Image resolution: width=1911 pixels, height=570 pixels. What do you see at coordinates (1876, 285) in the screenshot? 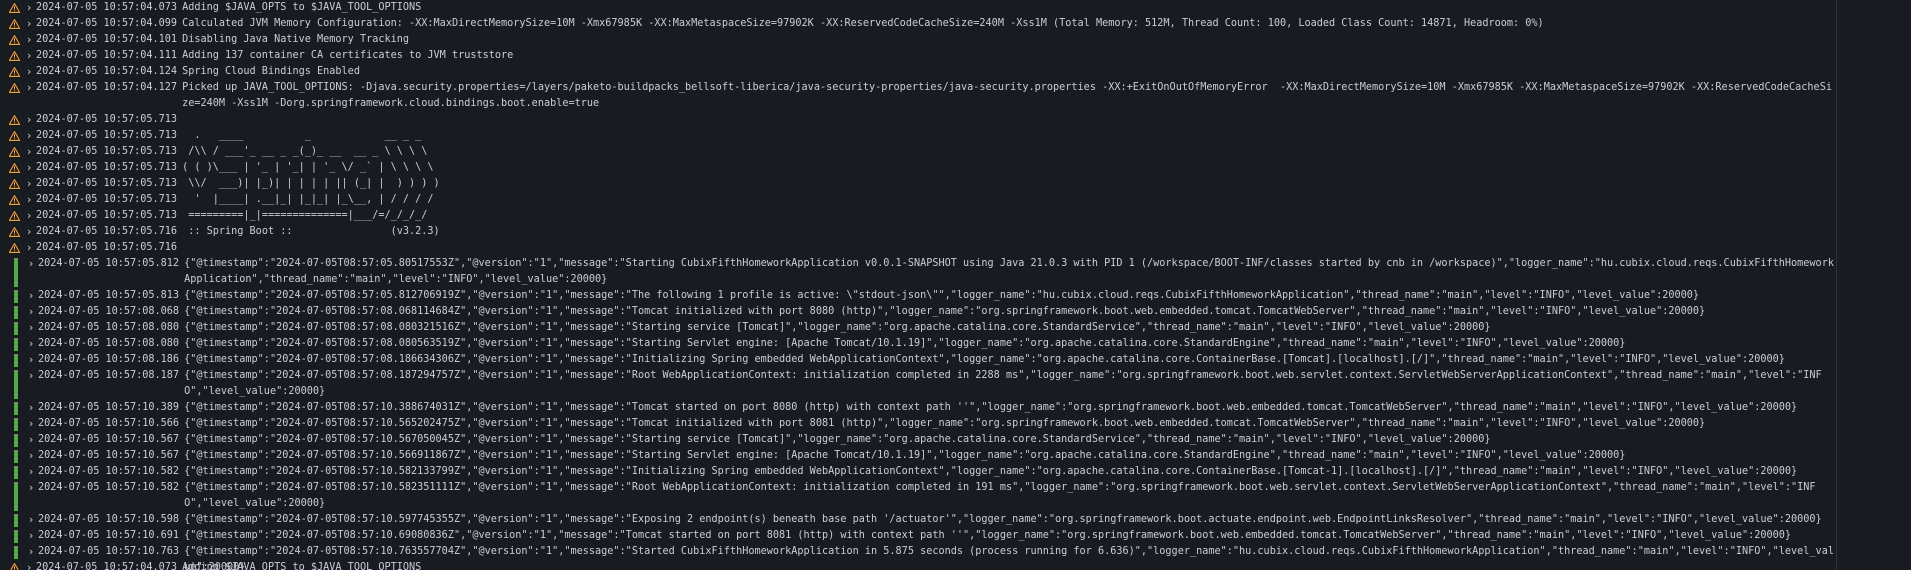
I see `scrollbar-track` at bounding box center [1876, 285].